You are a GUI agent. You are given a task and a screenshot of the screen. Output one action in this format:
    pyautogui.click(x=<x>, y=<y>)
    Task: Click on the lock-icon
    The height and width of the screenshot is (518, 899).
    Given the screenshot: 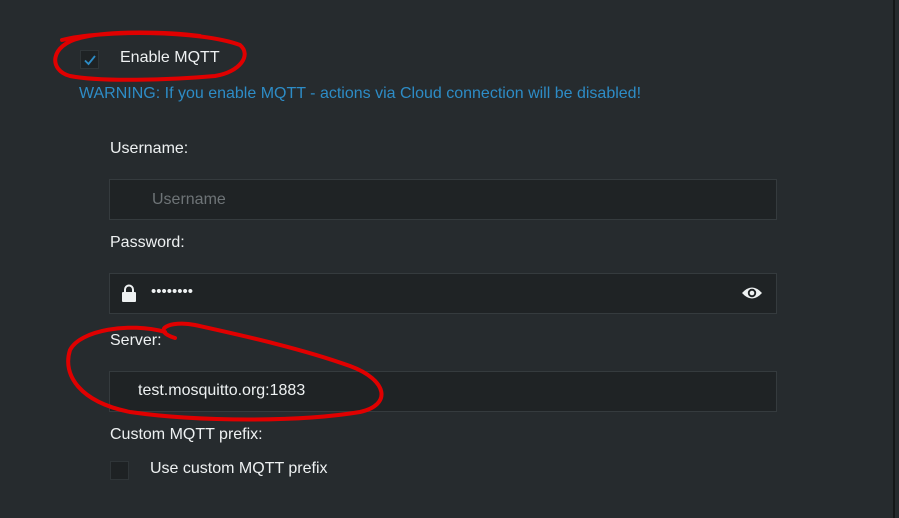 What is the action you would take?
    pyautogui.click(x=129, y=293)
    